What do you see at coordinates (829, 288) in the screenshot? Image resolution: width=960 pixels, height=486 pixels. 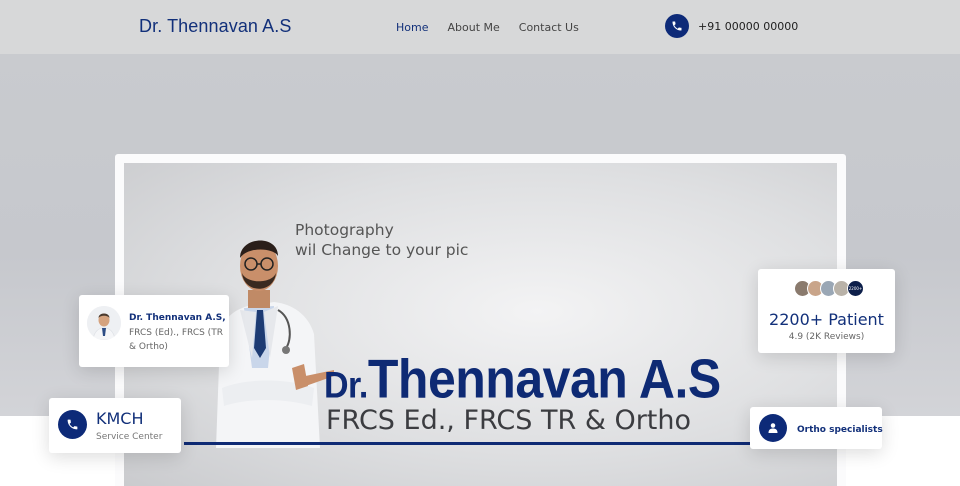 I see `patient-avatars: 2200+` at bounding box center [829, 288].